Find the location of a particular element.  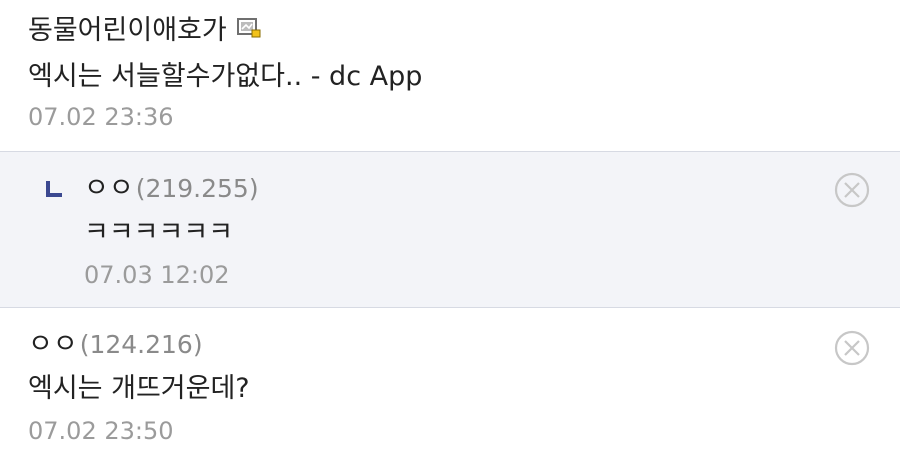

comment-author: ㅇㅇ is located at coordinates (53, 345).